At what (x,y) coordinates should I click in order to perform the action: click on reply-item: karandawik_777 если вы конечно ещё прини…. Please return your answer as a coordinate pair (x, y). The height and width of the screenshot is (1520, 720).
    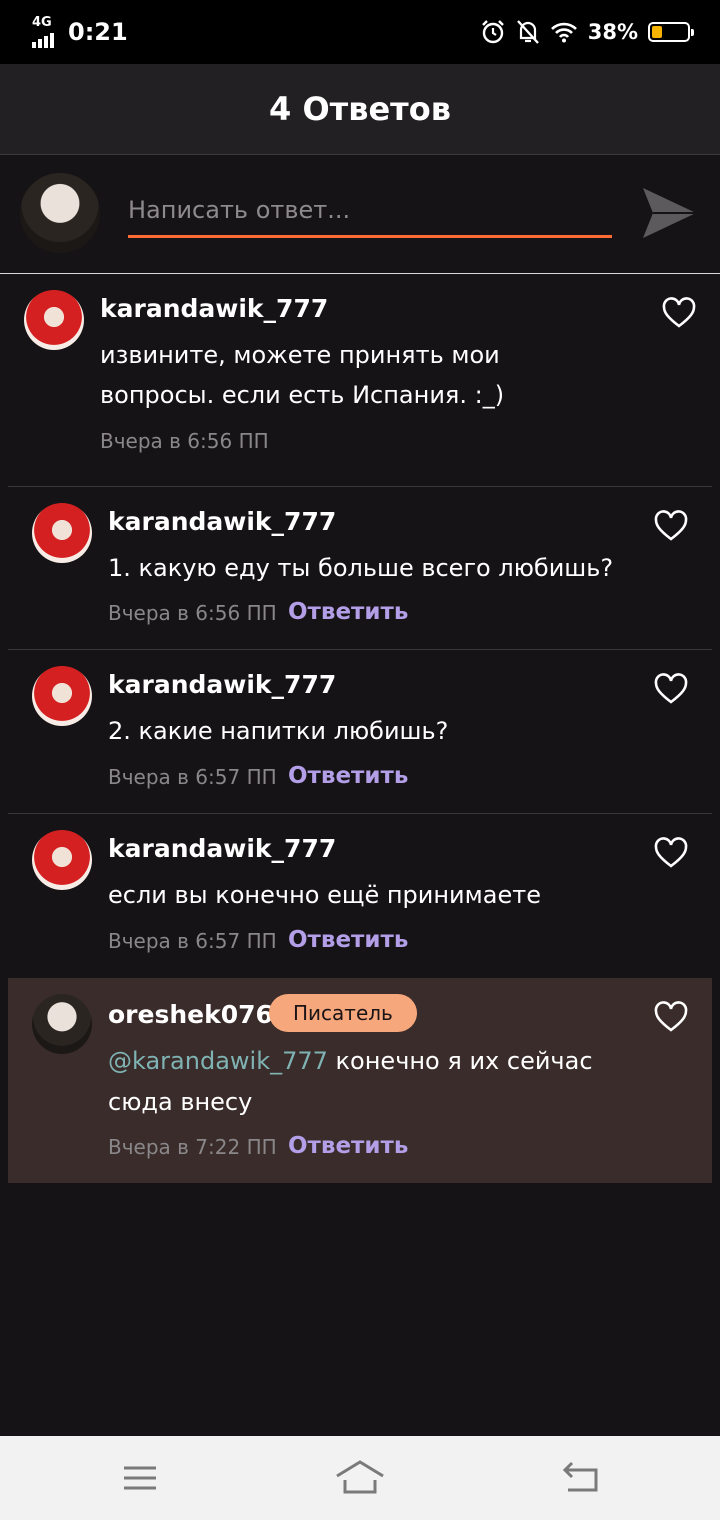
    Looking at the image, I should click on (360, 895).